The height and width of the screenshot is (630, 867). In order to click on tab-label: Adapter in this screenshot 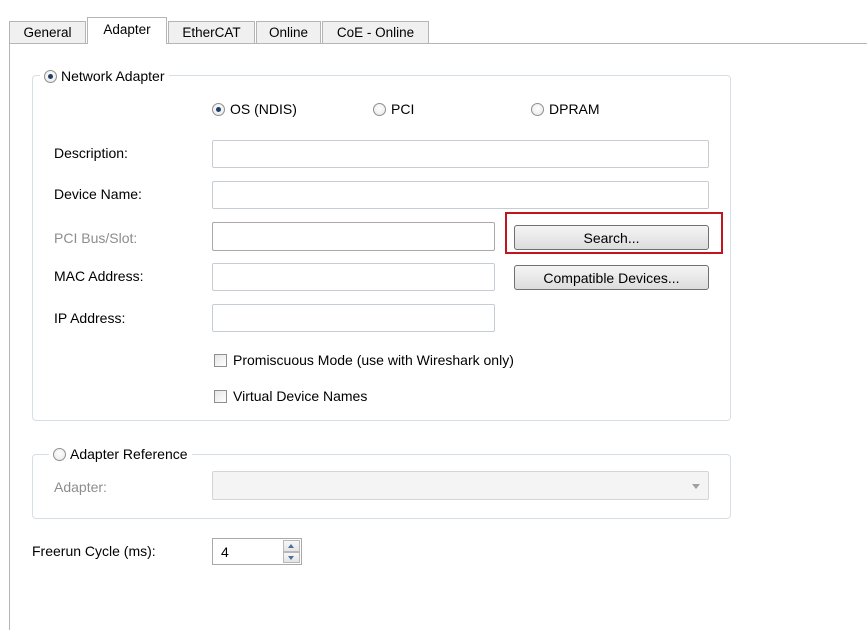, I will do `click(127, 29)`.